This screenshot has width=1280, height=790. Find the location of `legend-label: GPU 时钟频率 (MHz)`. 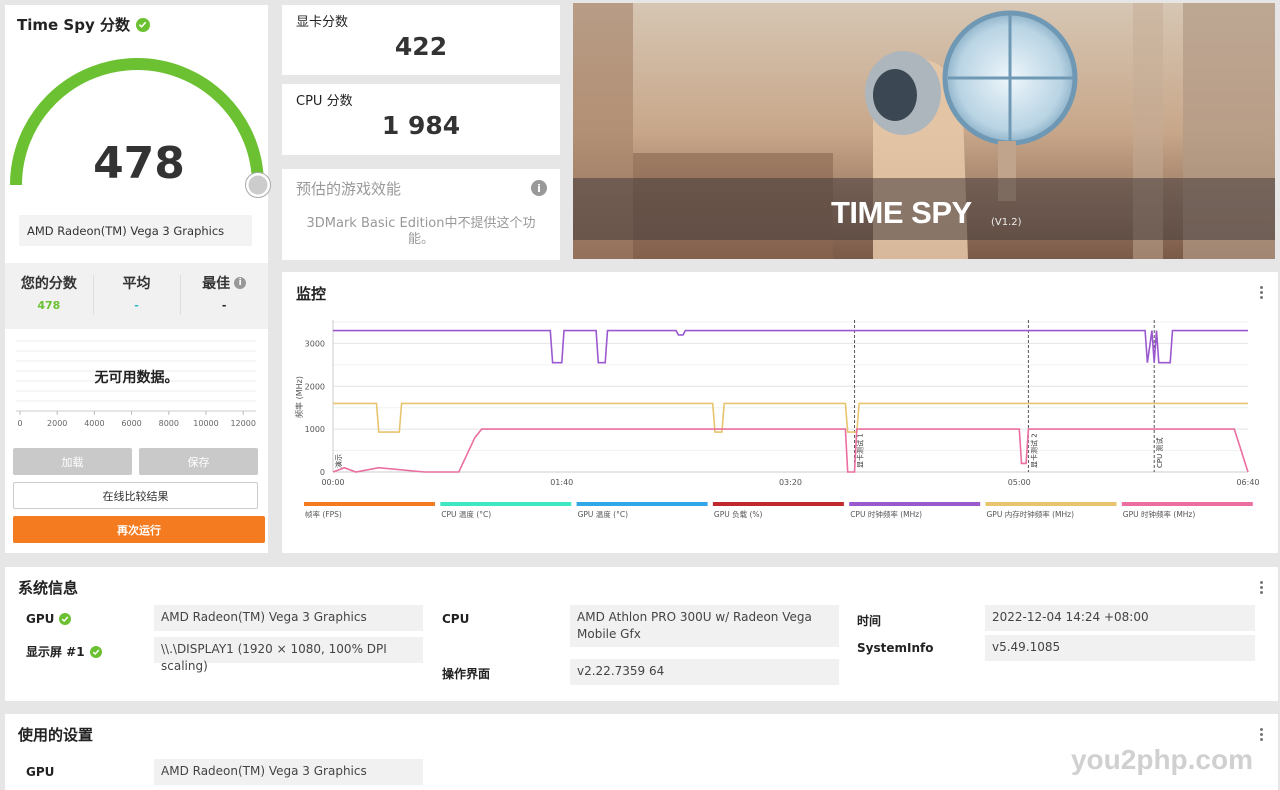

legend-label: GPU 时钟频率 (MHz) is located at coordinates (1159, 514).